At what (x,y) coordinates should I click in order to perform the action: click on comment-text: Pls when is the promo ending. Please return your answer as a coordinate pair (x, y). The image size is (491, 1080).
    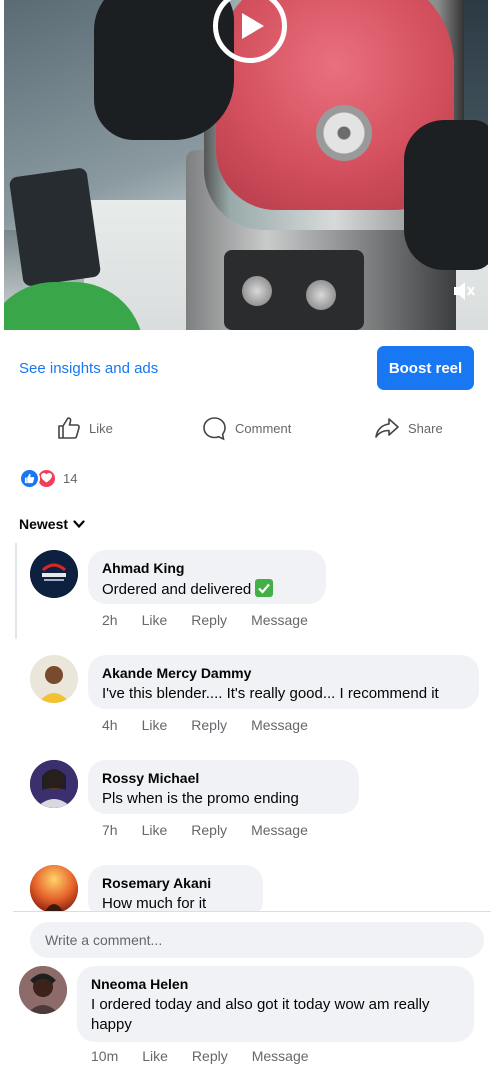
    Looking at the image, I should click on (200, 798).